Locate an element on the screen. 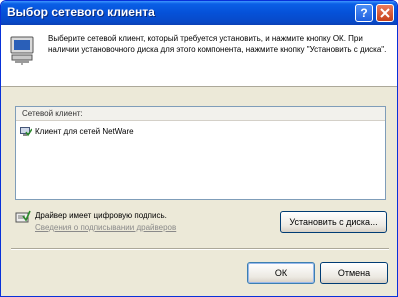 The height and width of the screenshot is (297, 398). ok-button: ОК is located at coordinates (281, 273).